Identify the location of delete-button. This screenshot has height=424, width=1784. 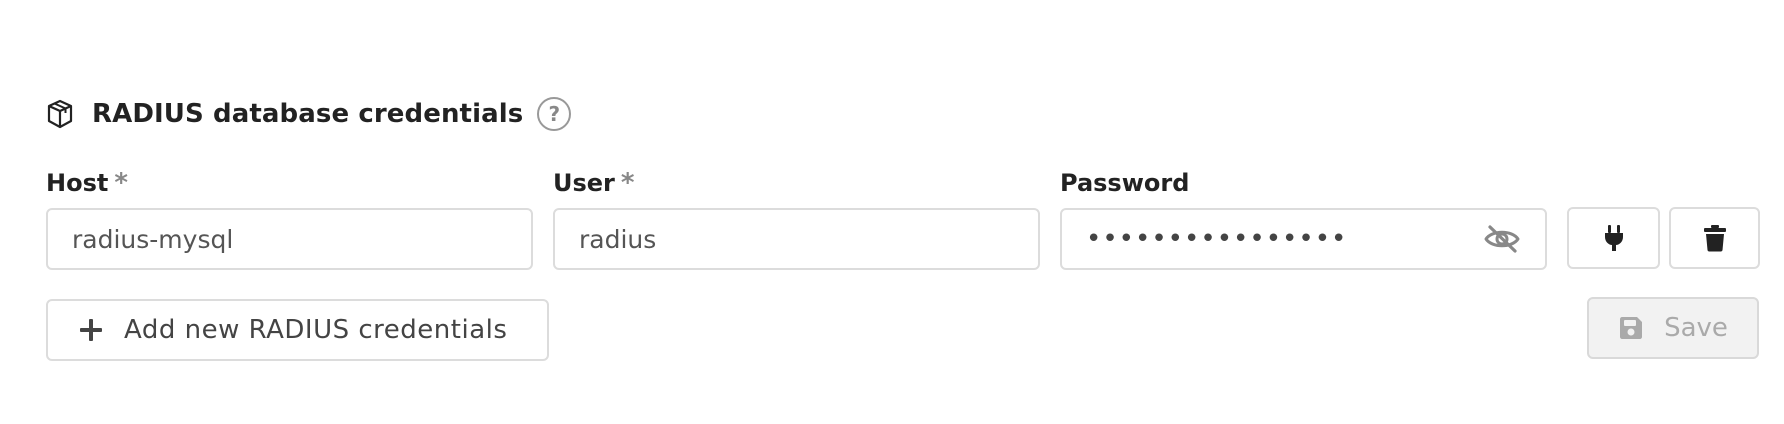
(1714, 238).